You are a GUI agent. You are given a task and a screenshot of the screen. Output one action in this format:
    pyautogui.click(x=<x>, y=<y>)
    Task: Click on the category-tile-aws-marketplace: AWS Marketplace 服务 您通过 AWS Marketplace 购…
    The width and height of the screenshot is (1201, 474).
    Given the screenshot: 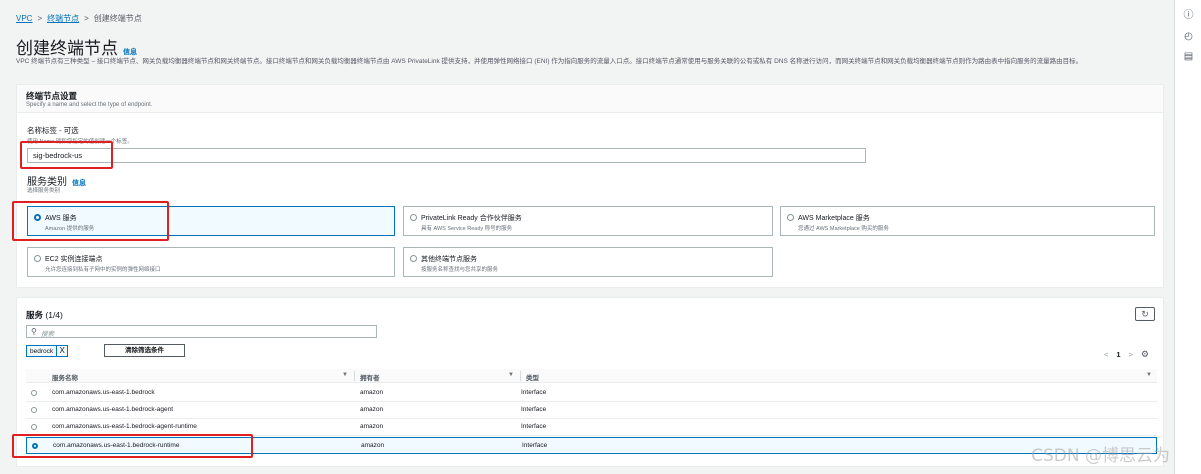 What is the action you would take?
    pyautogui.click(x=967, y=221)
    